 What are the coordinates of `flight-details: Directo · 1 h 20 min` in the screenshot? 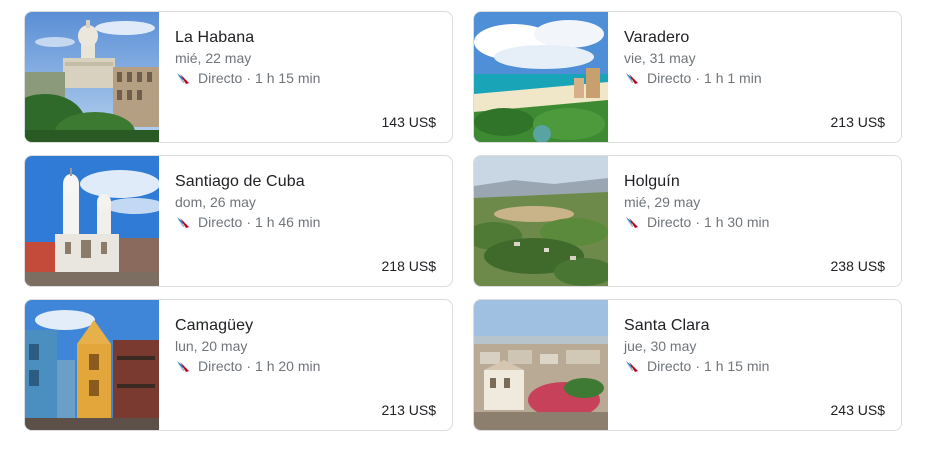 It's located at (247, 366).